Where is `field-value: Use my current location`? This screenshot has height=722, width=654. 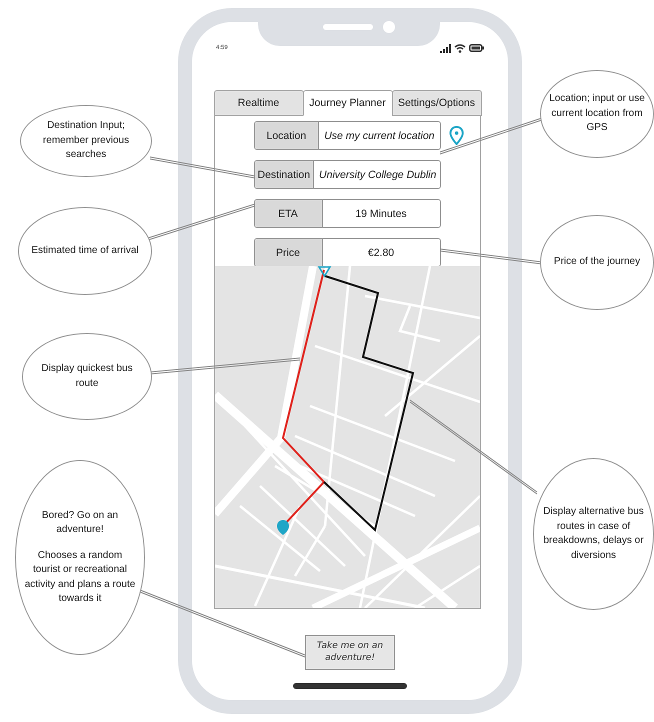 field-value: Use my current location is located at coordinates (379, 136).